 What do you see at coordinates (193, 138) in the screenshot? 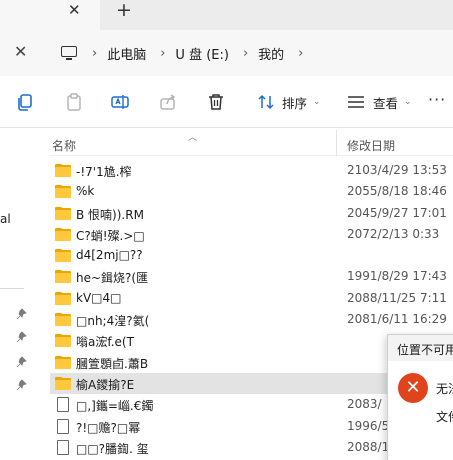
I see `sort-ascending-icon: ︿` at bounding box center [193, 138].